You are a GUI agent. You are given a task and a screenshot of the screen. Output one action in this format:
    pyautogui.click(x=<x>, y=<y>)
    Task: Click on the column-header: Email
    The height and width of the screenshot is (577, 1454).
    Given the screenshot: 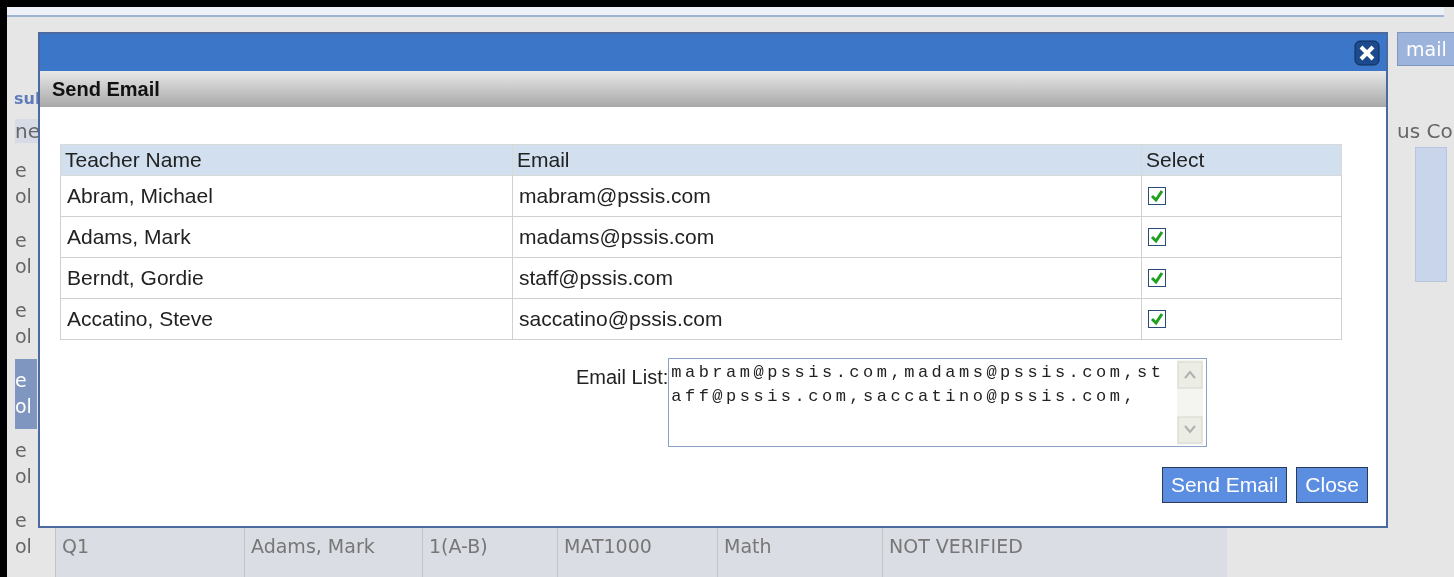 What is the action you would take?
    pyautogui.click(x=827, y=160)
    